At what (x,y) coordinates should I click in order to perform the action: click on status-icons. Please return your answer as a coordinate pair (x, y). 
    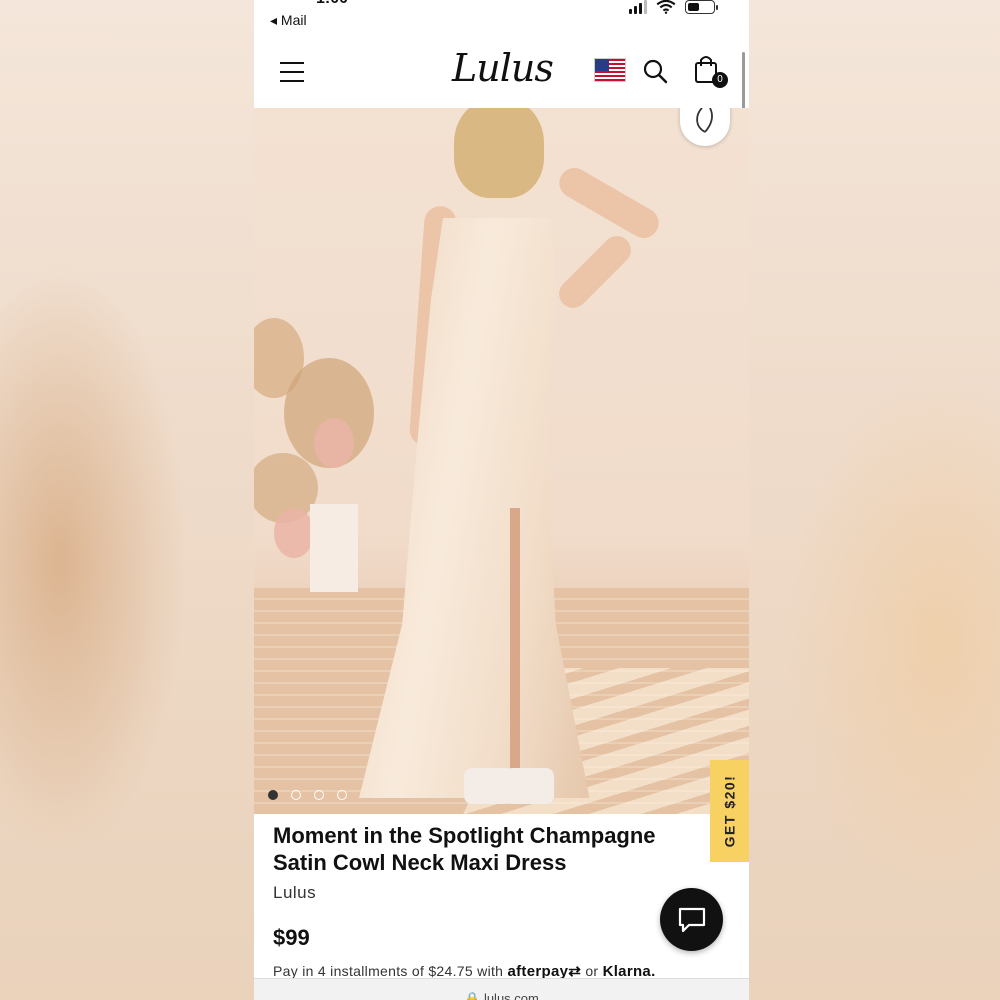
    Looking at the image, I should click on (673, 7).